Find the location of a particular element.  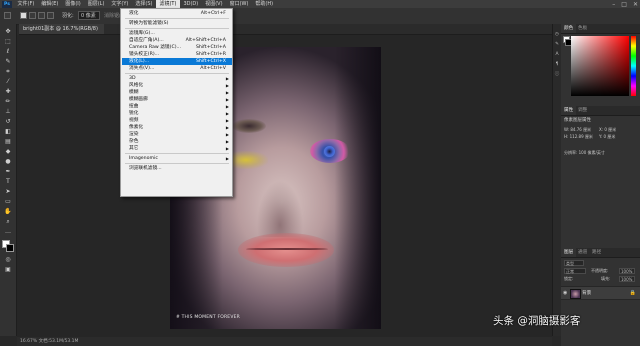

info-panel-icon: ⓘ is located at coordinates (557, 74).